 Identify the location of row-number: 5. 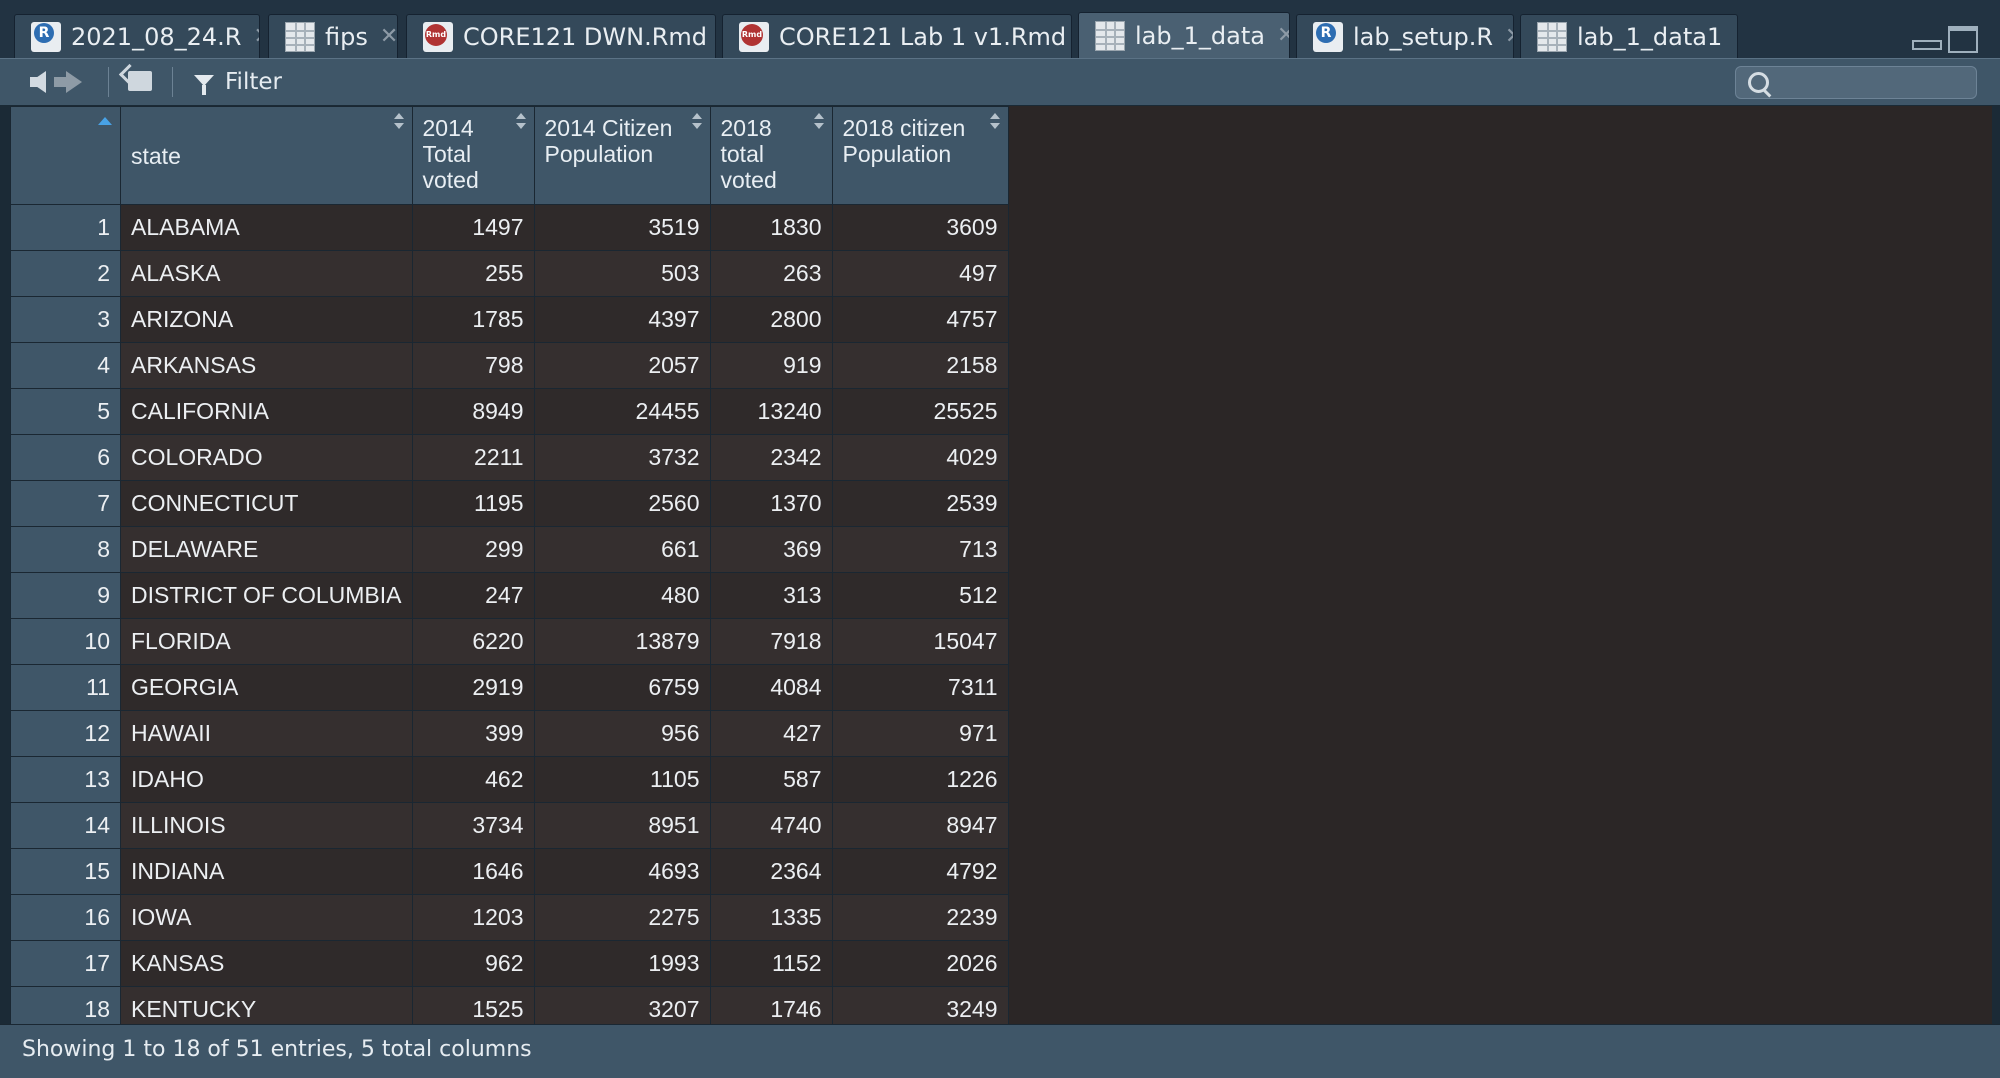
(65, 411).